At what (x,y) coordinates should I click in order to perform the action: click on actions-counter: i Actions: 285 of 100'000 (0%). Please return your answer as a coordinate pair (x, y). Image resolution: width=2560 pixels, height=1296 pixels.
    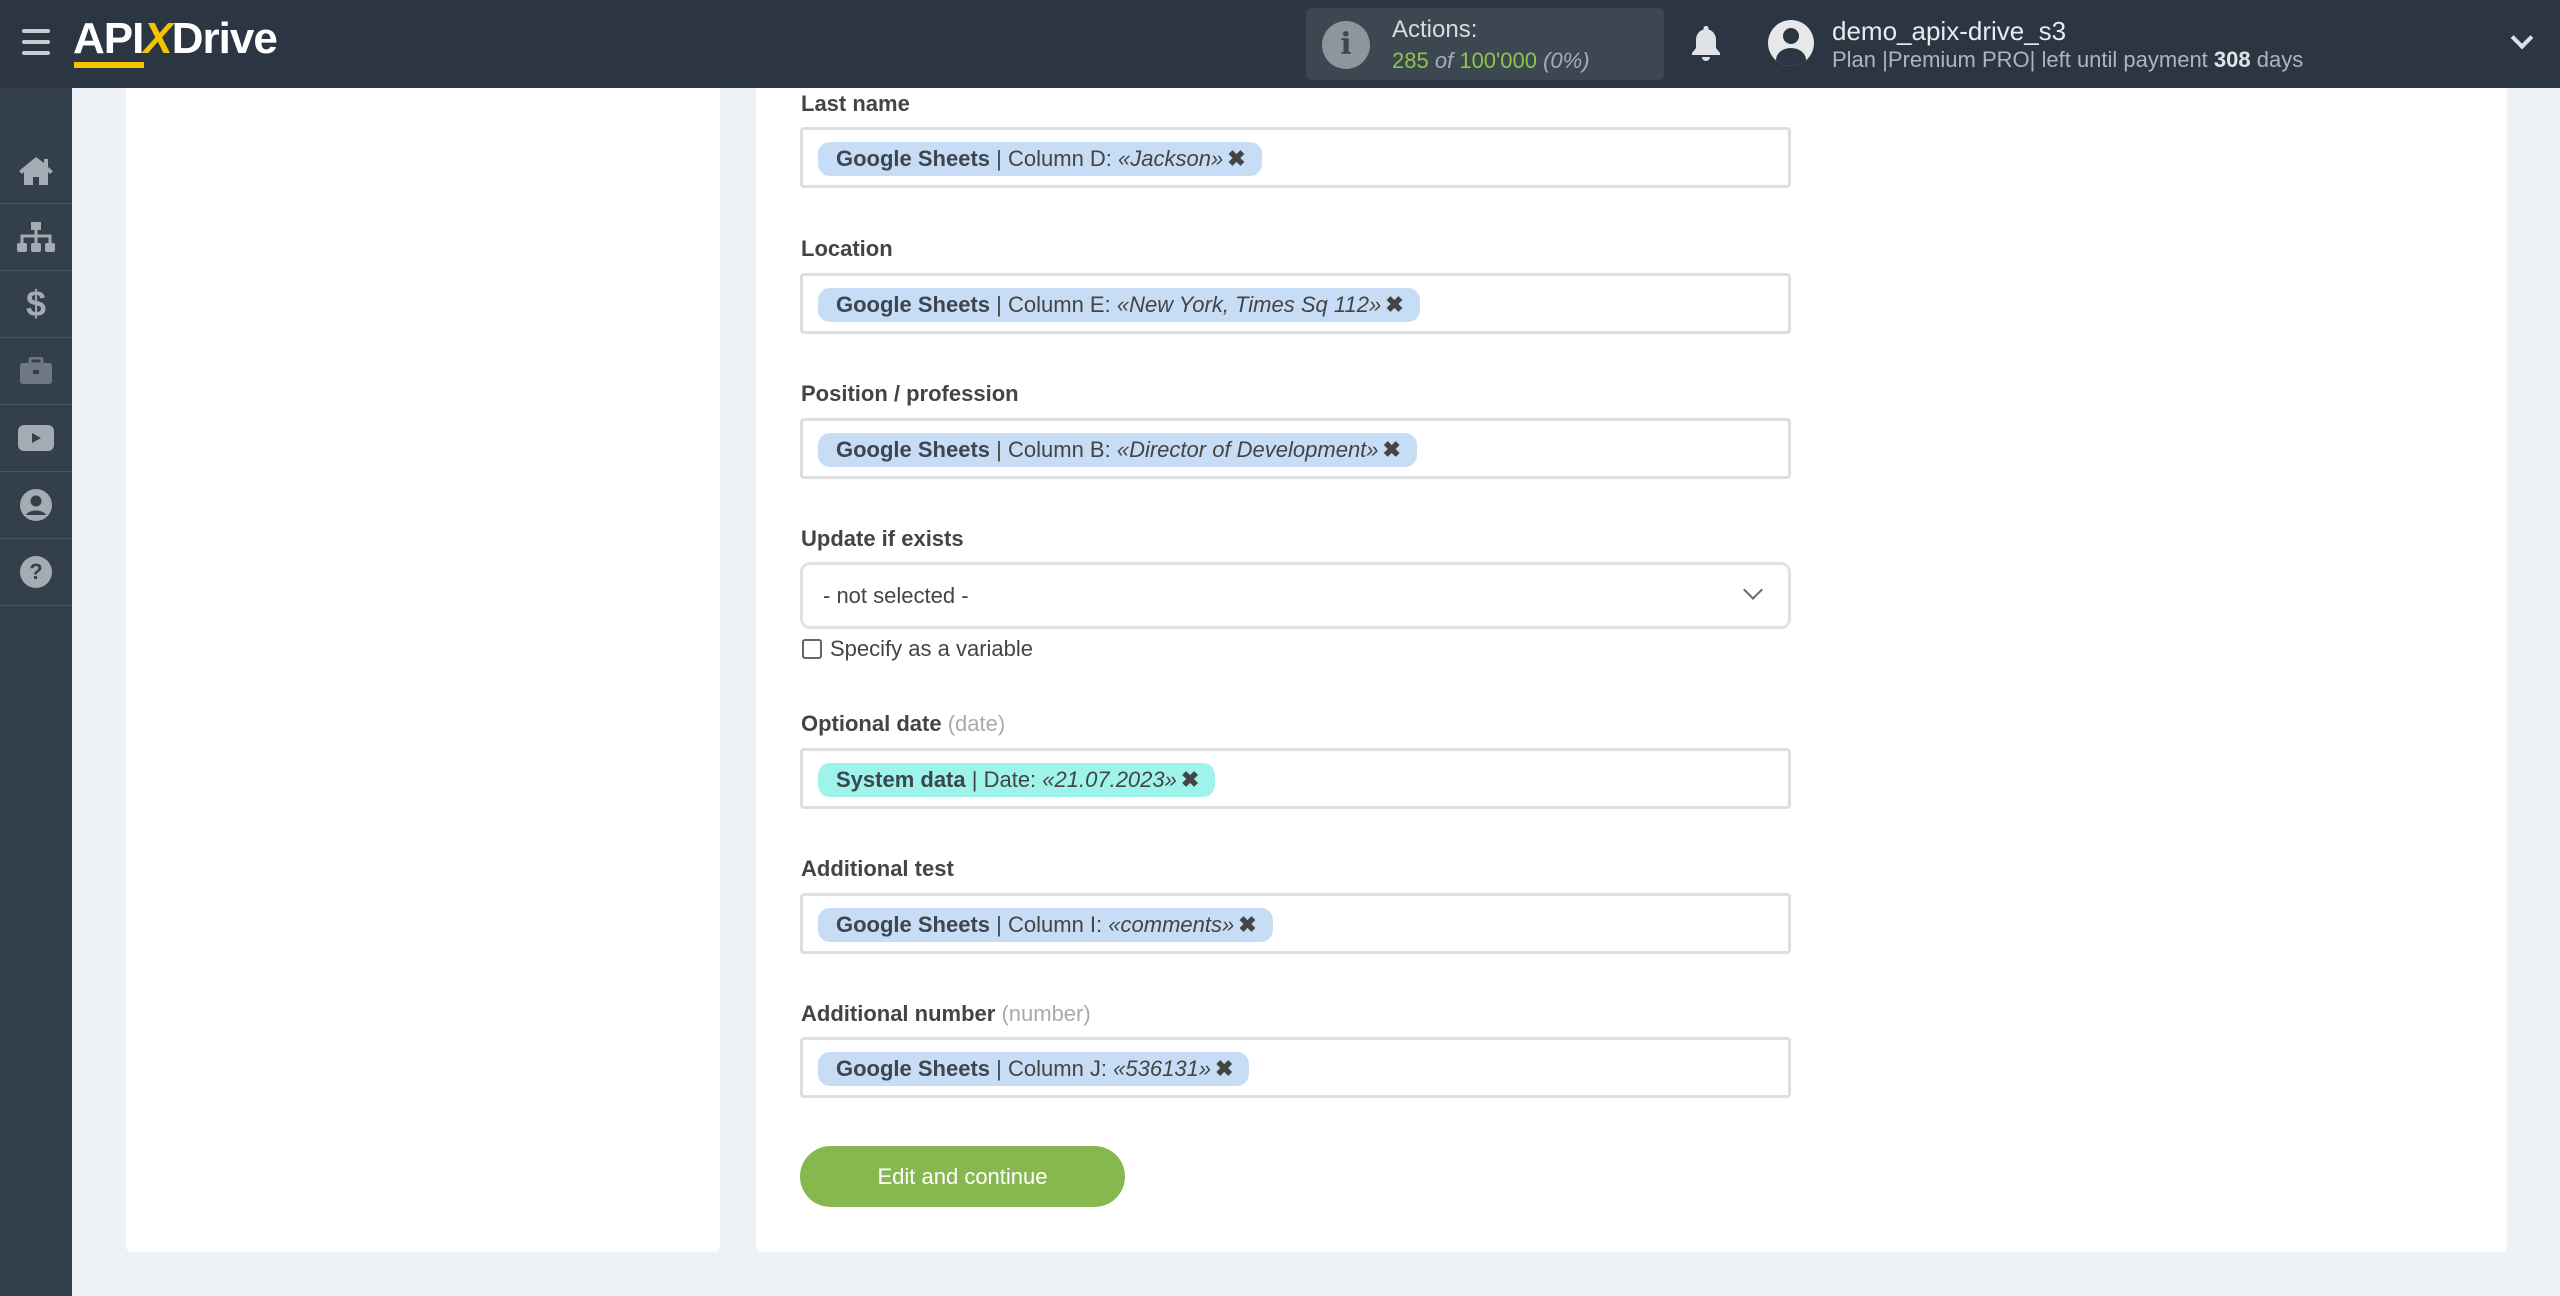
    Looking at the image, I should click on (1485, 44).